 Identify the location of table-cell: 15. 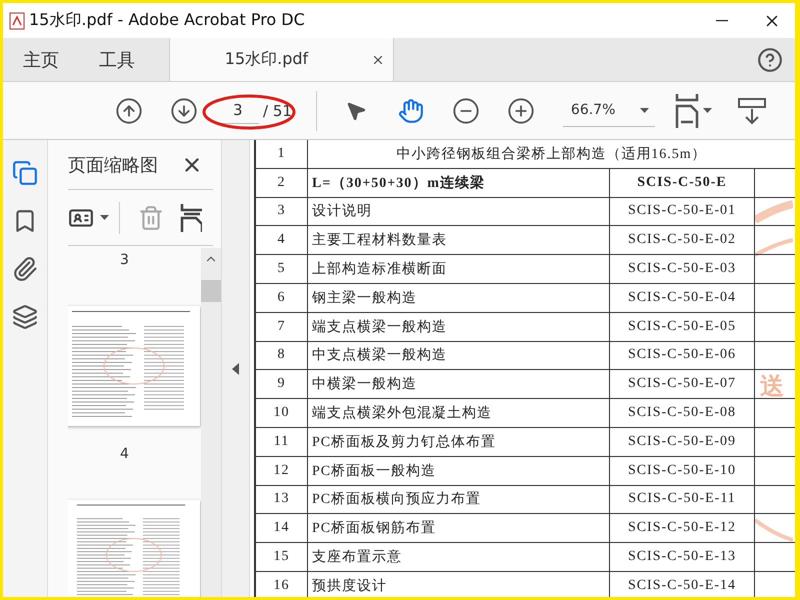
(282, 557).